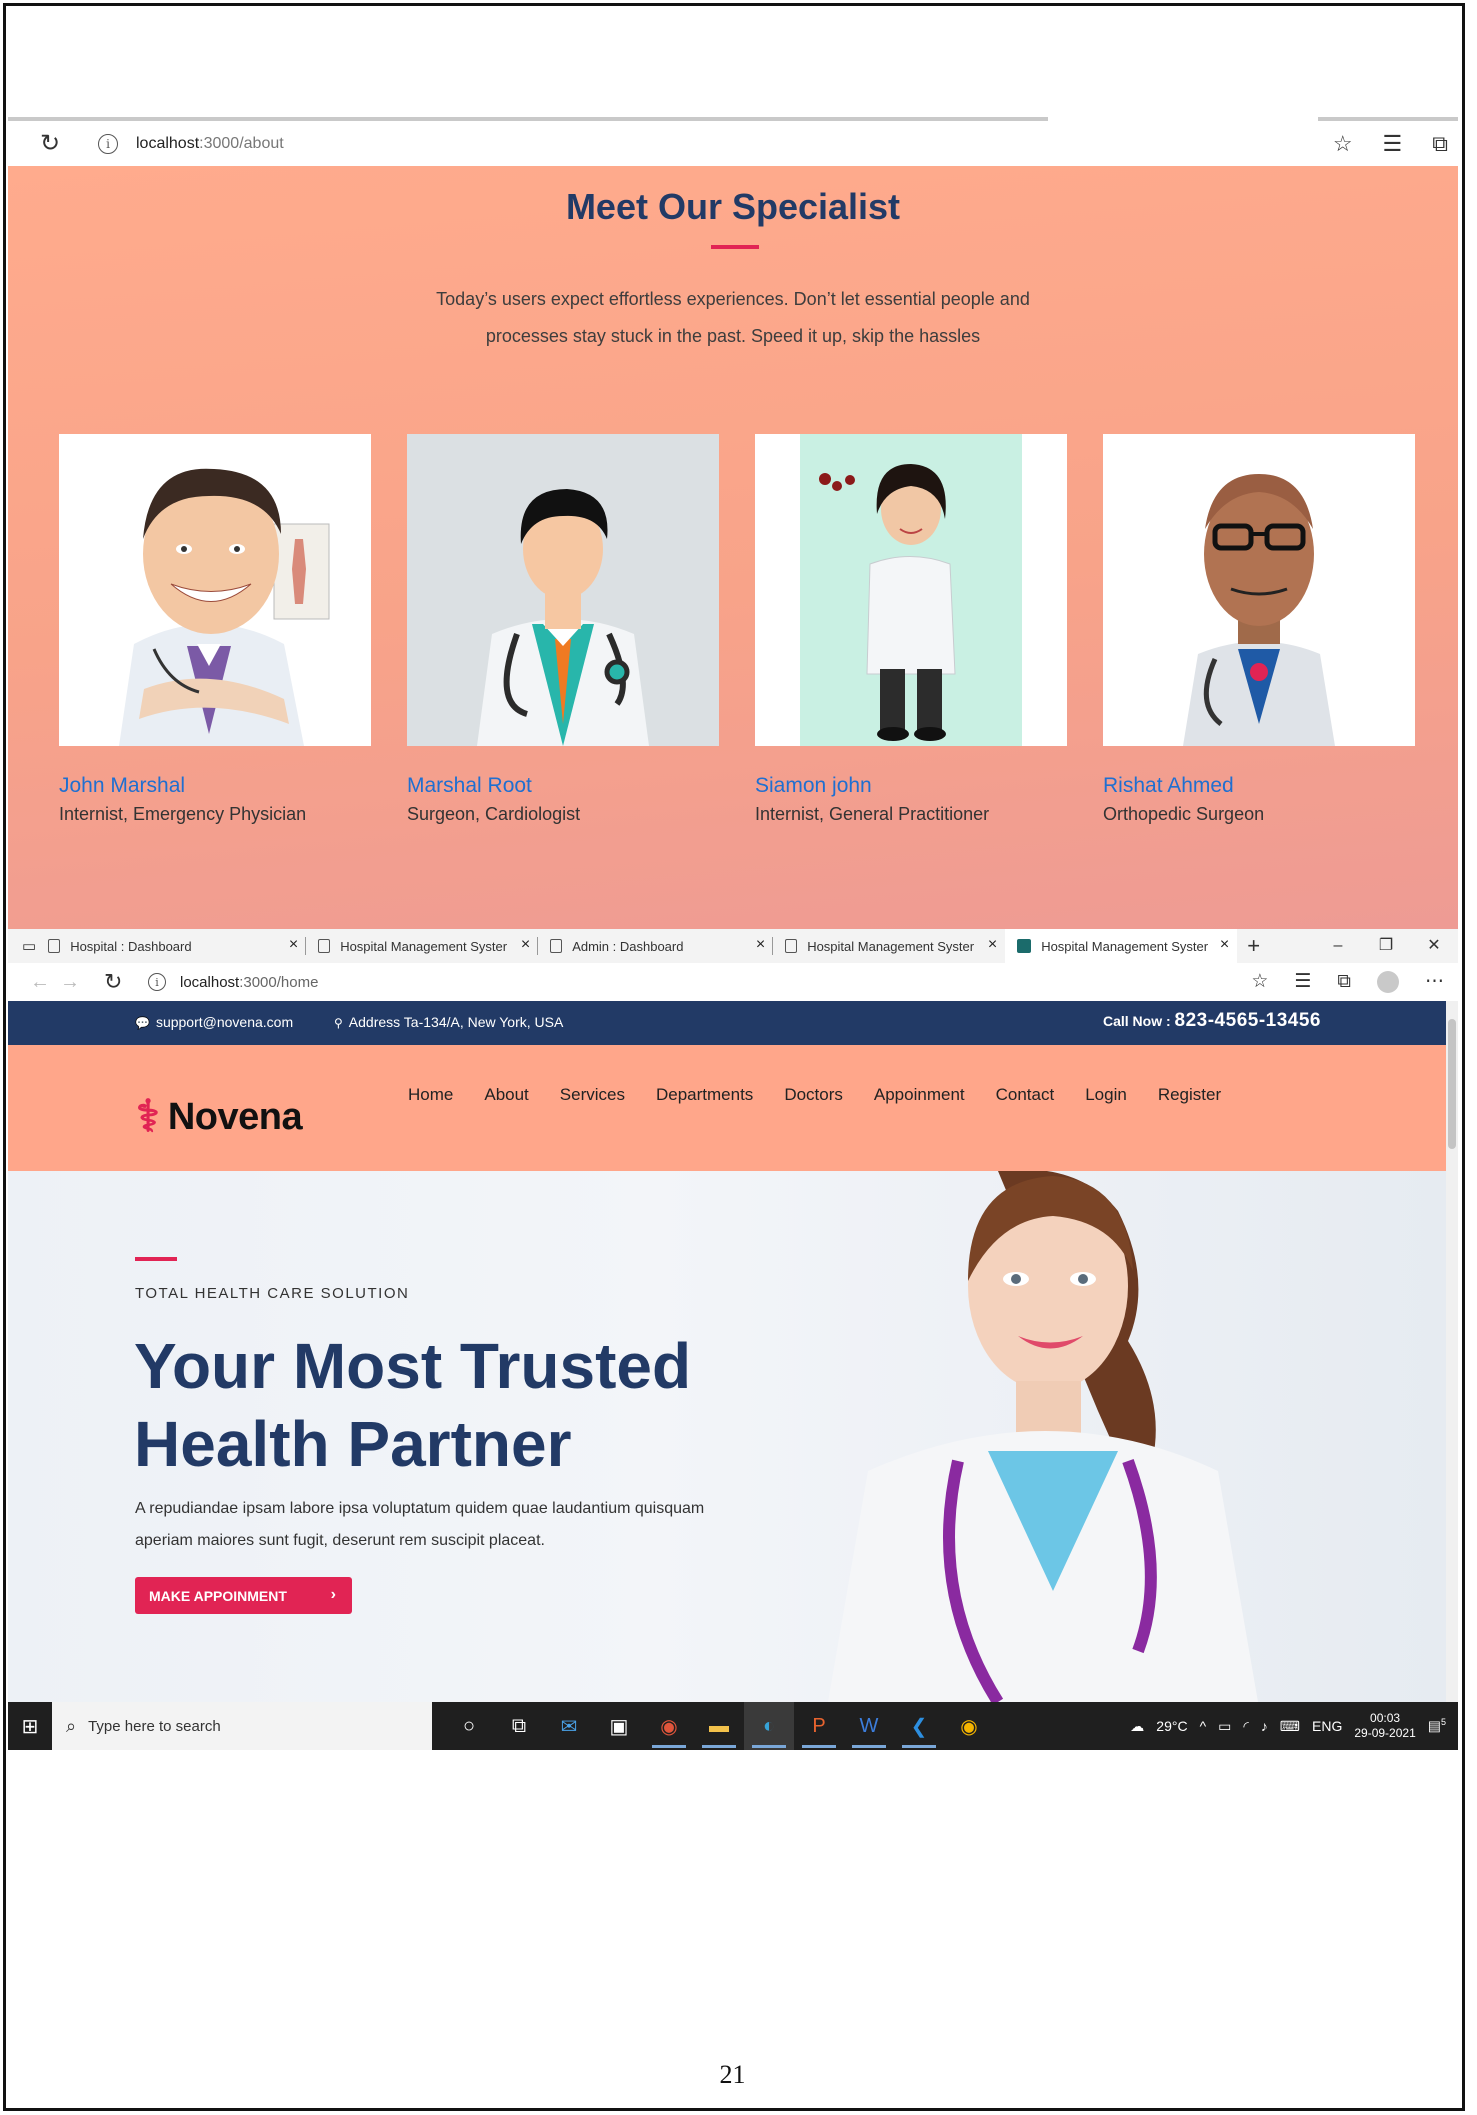  Describe the element at coordinates (628, 946) in the screenshot. I see `tab-title: Admin : Dashboard` at that location.